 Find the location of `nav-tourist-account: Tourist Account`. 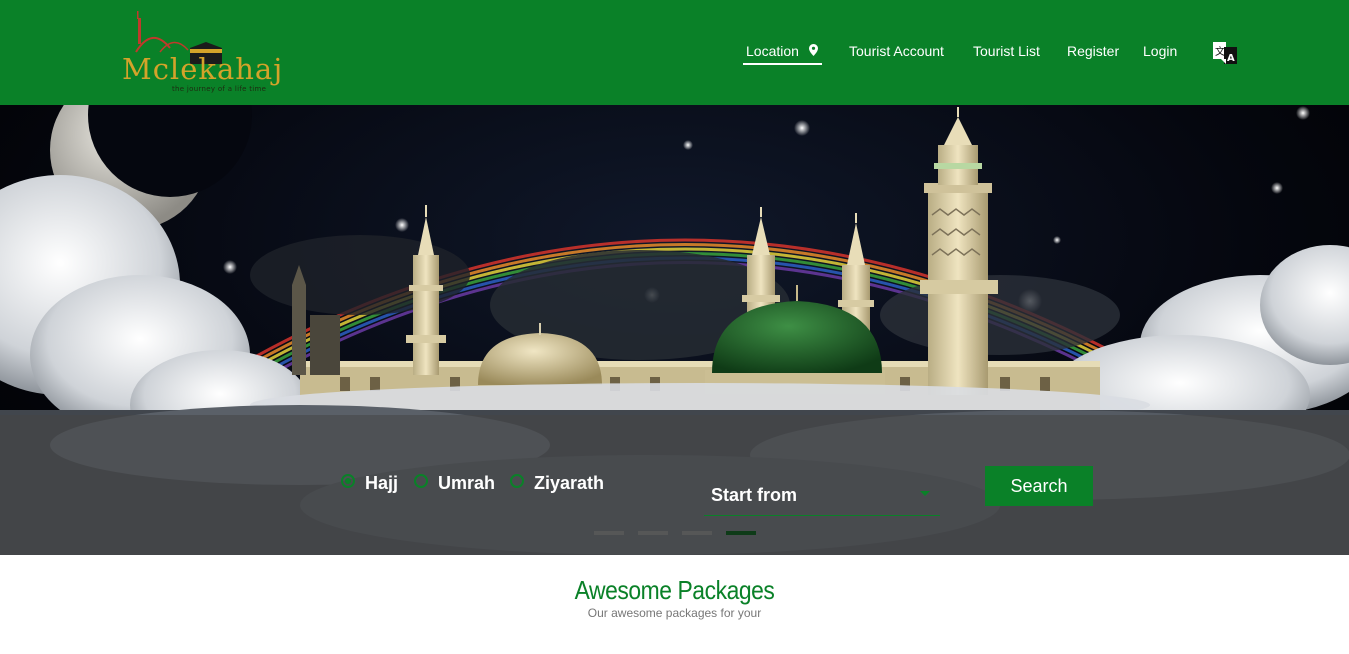

nav-tourist-account: Tourist Account is located at coordinates (896, 51).